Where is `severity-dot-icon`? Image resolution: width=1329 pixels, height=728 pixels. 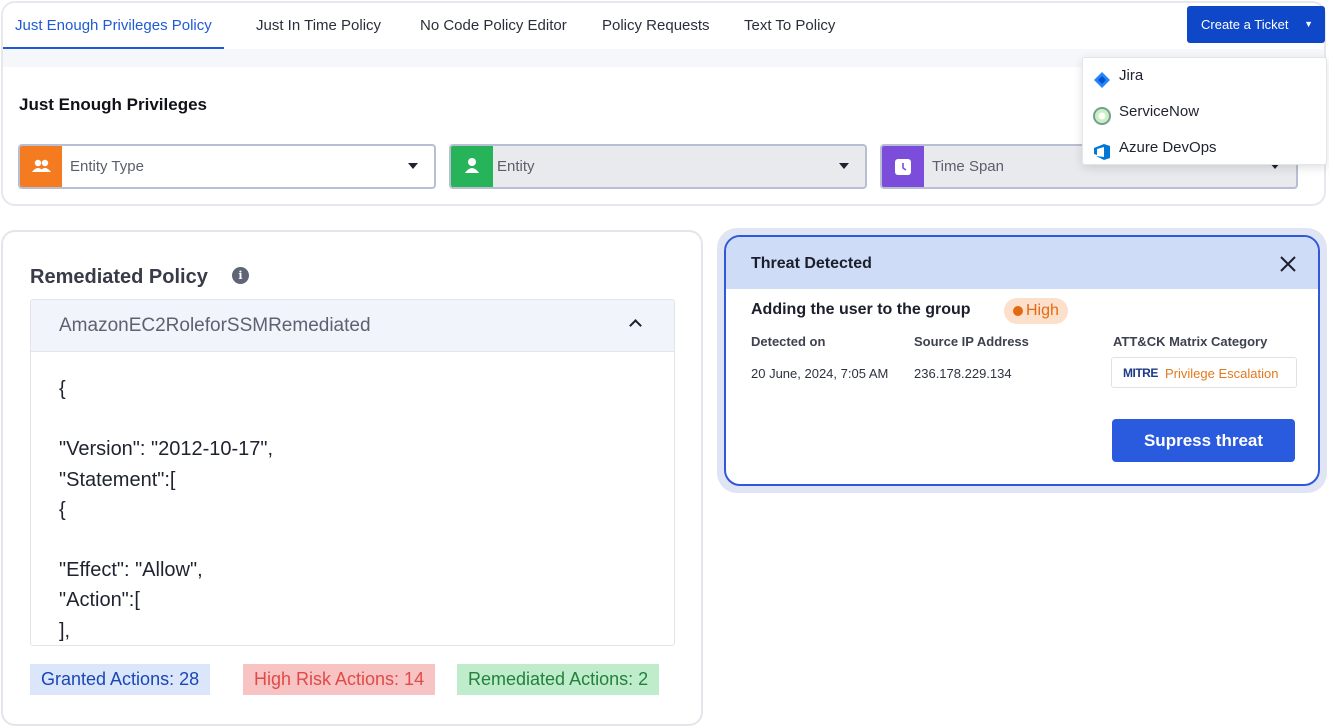
severity-dot-icon is located at coordinates (1018, 311).